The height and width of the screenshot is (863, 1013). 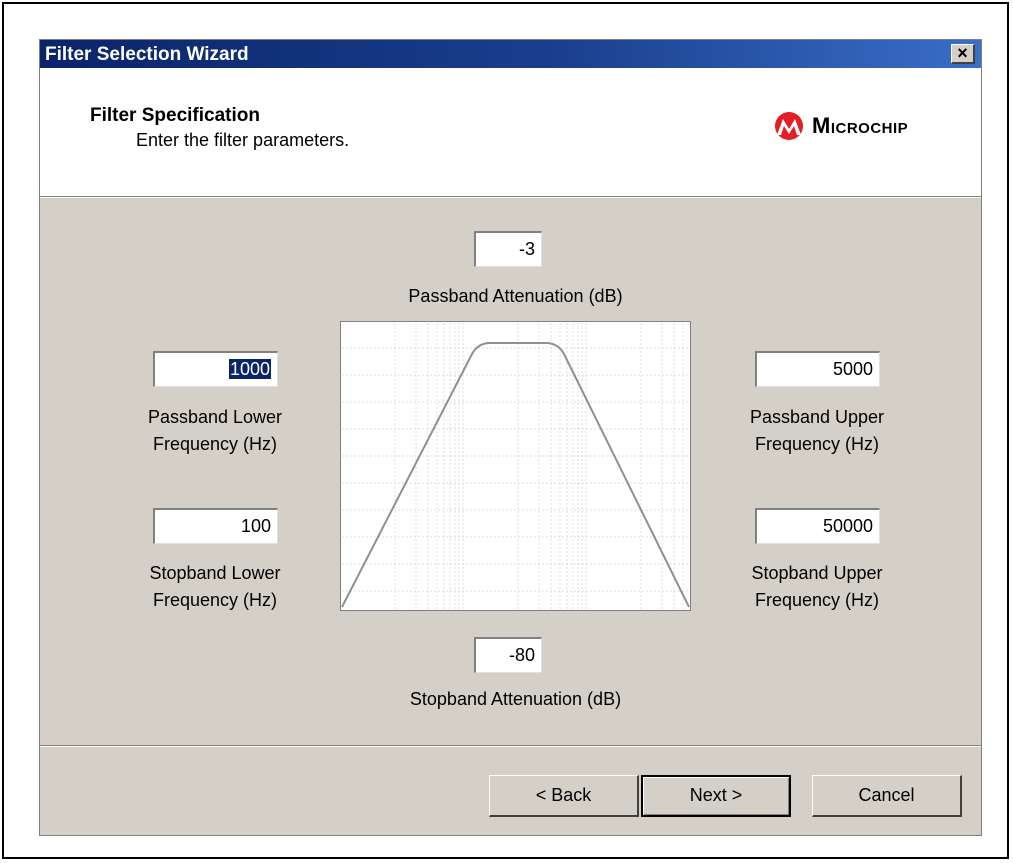 I want to click on logo-wordmark: Microchip, so click(x=860, y=125).